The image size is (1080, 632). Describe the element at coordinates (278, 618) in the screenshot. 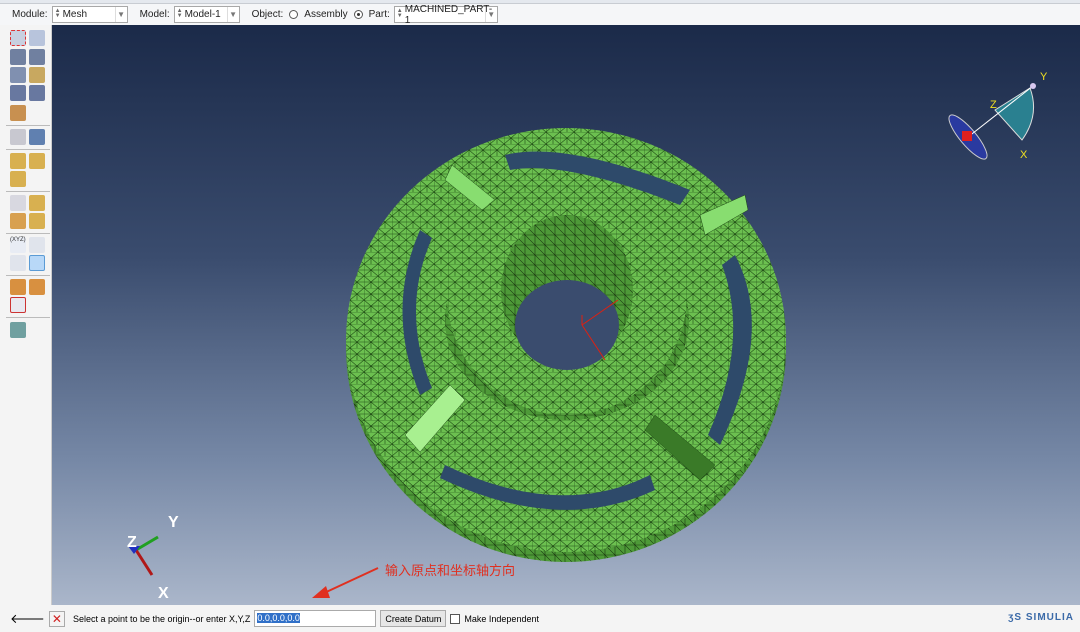

I see `xyz-input-value: 0.0,0.0,0.0` at that location.